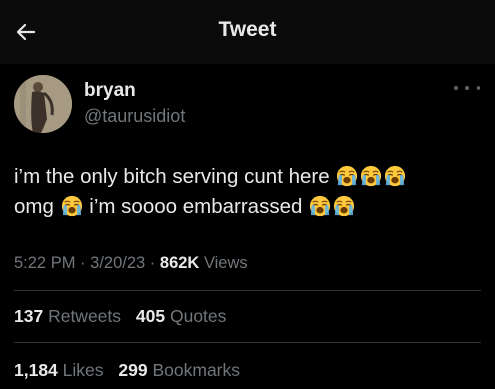 The image size is (495, 389). I want to click on tweet-line-2: i’m soooo embarrassed, so click(196, 206).